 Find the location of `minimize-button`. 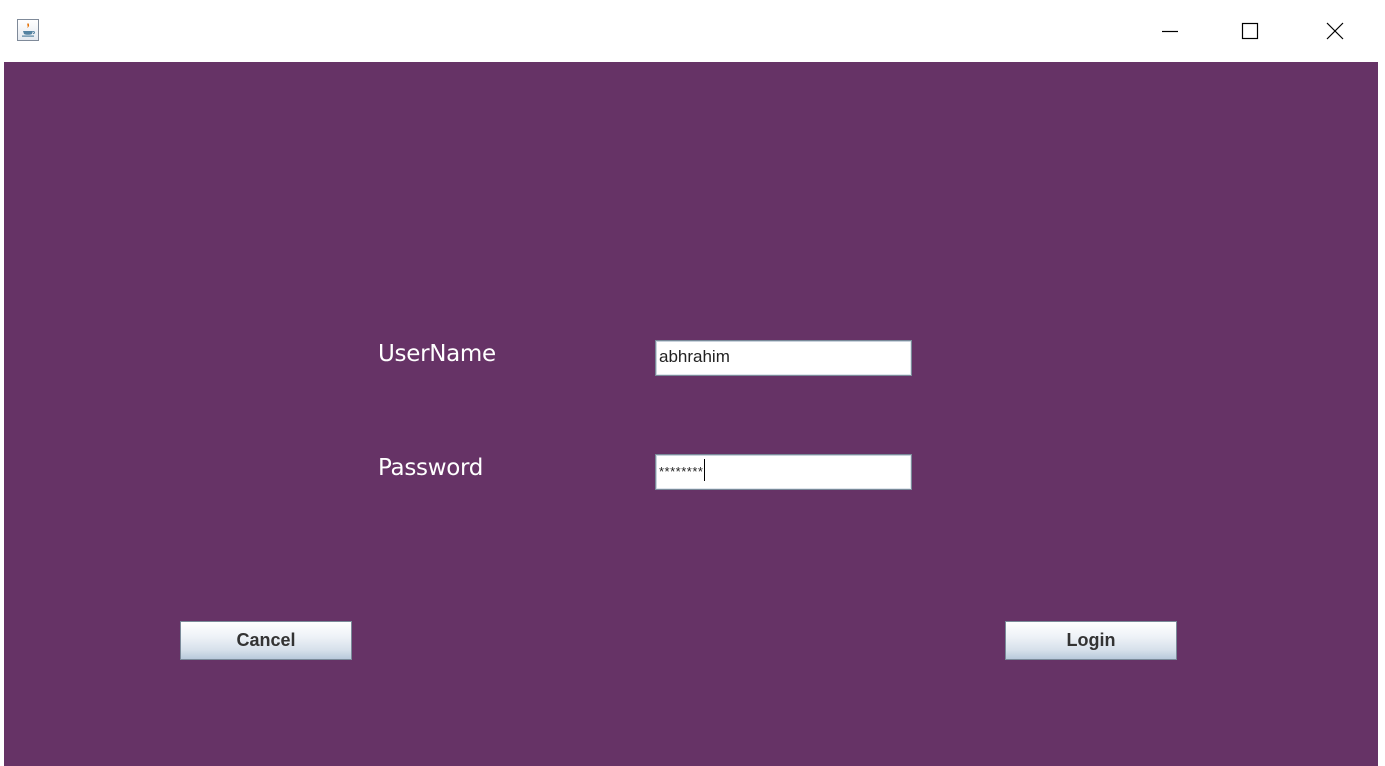

minimize-button is located at coordinates (1170, 31).